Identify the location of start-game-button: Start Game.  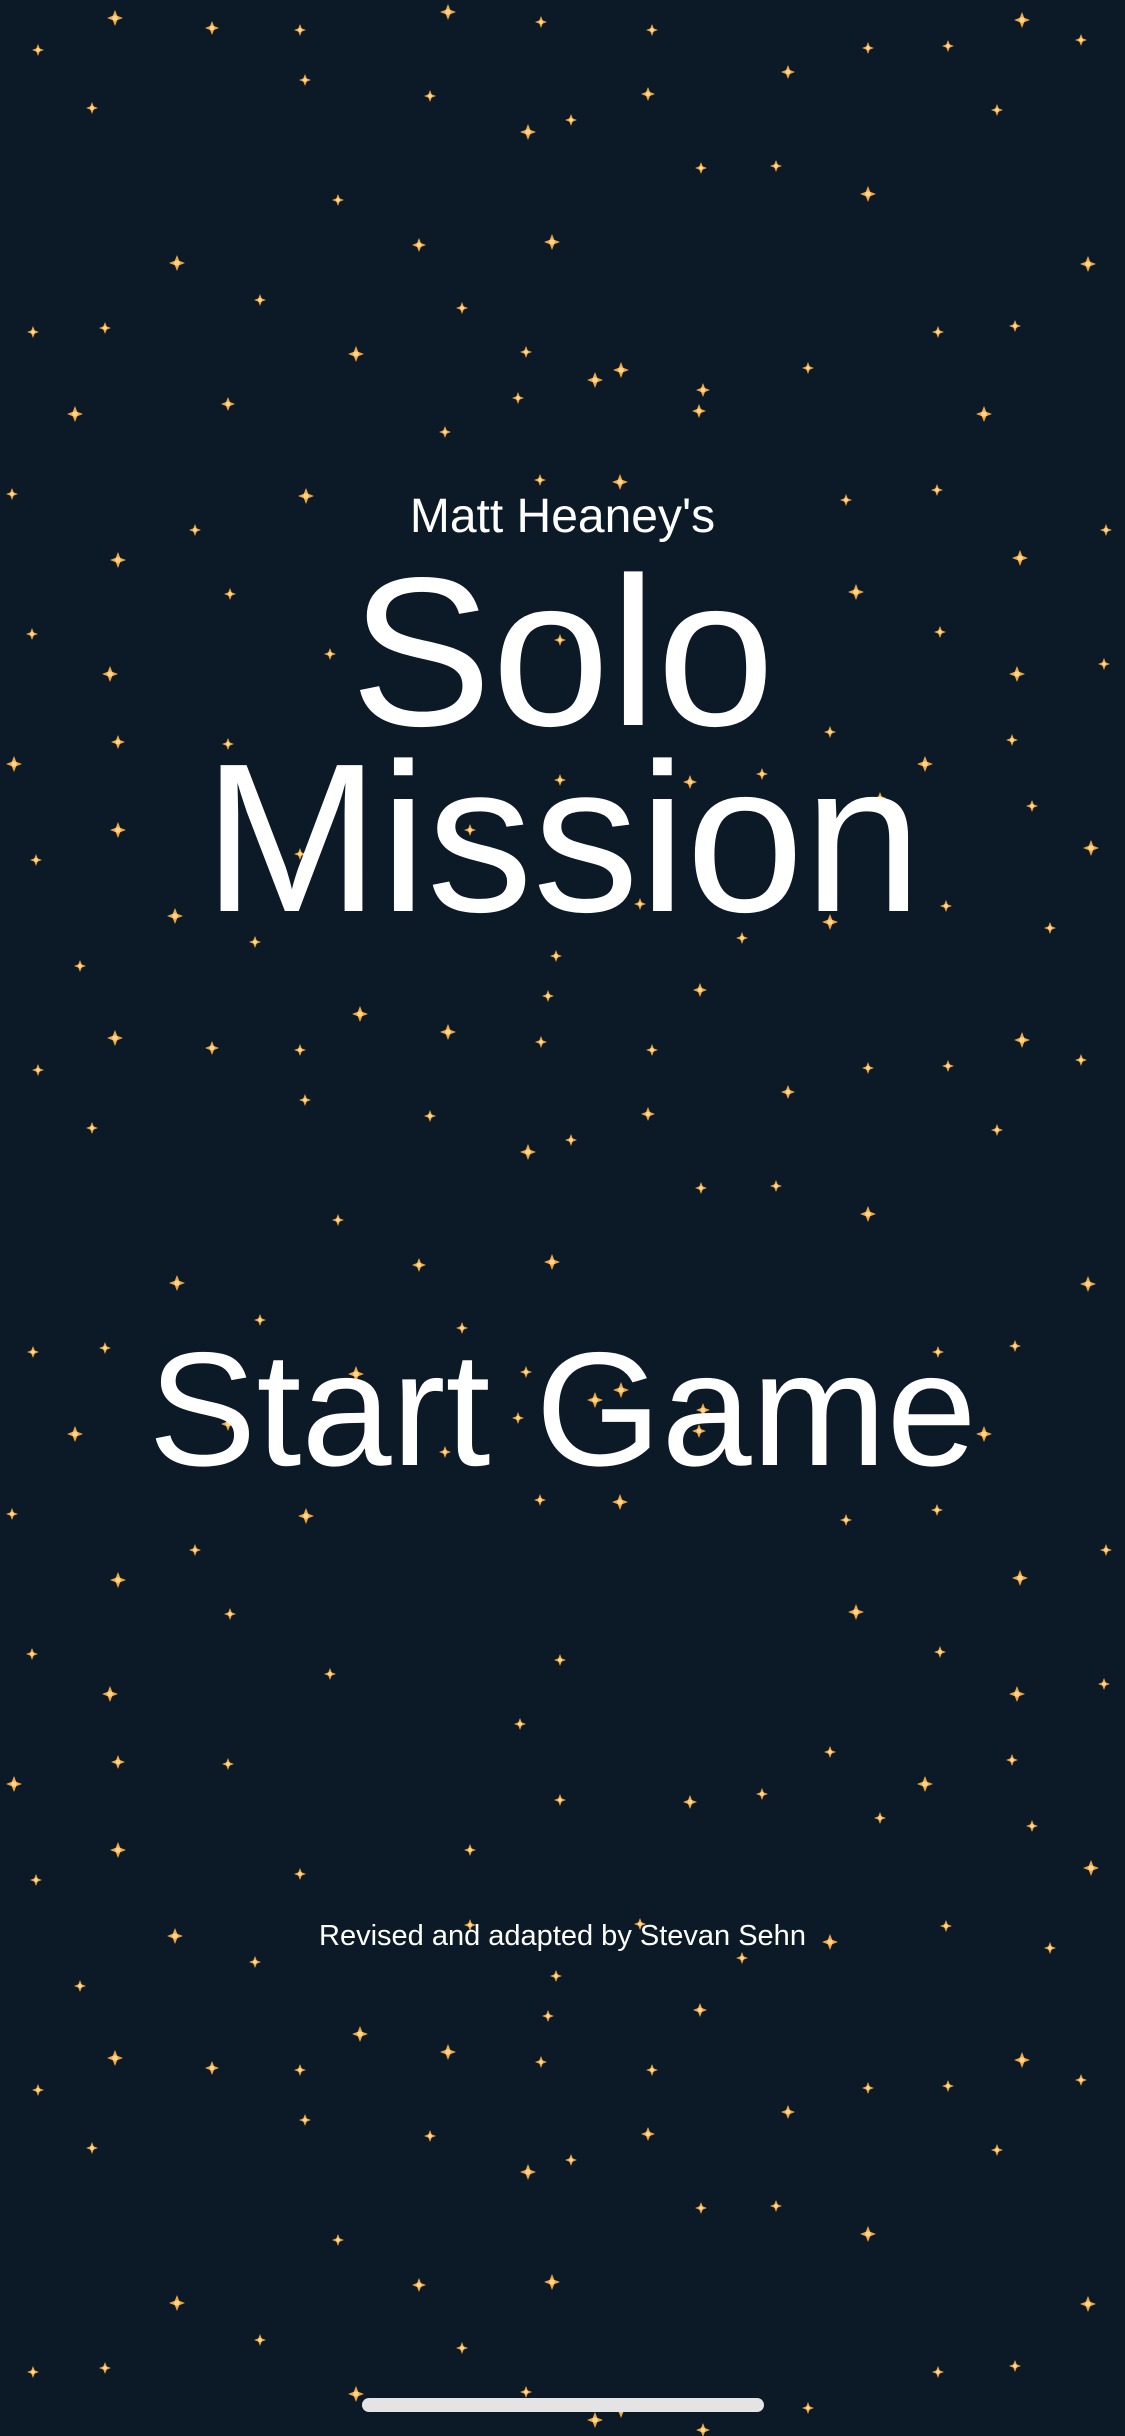
(562, 1410).